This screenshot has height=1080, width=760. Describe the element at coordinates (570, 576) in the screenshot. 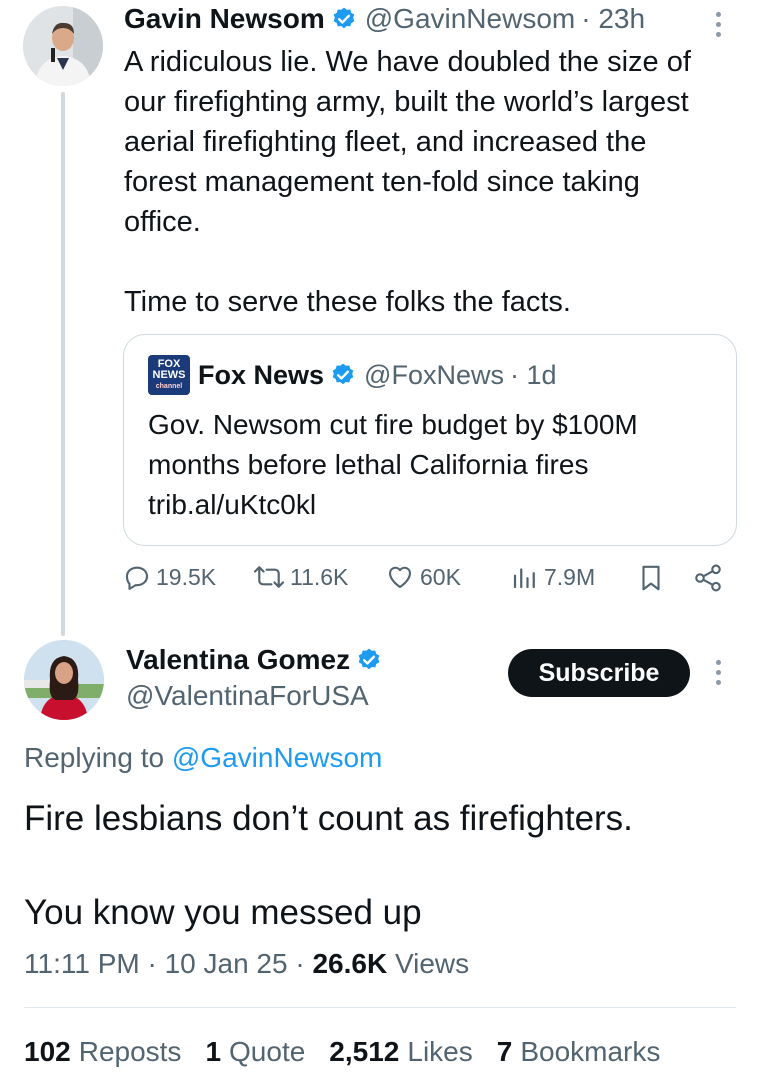

I see `views-count: 7.9M` at that location.